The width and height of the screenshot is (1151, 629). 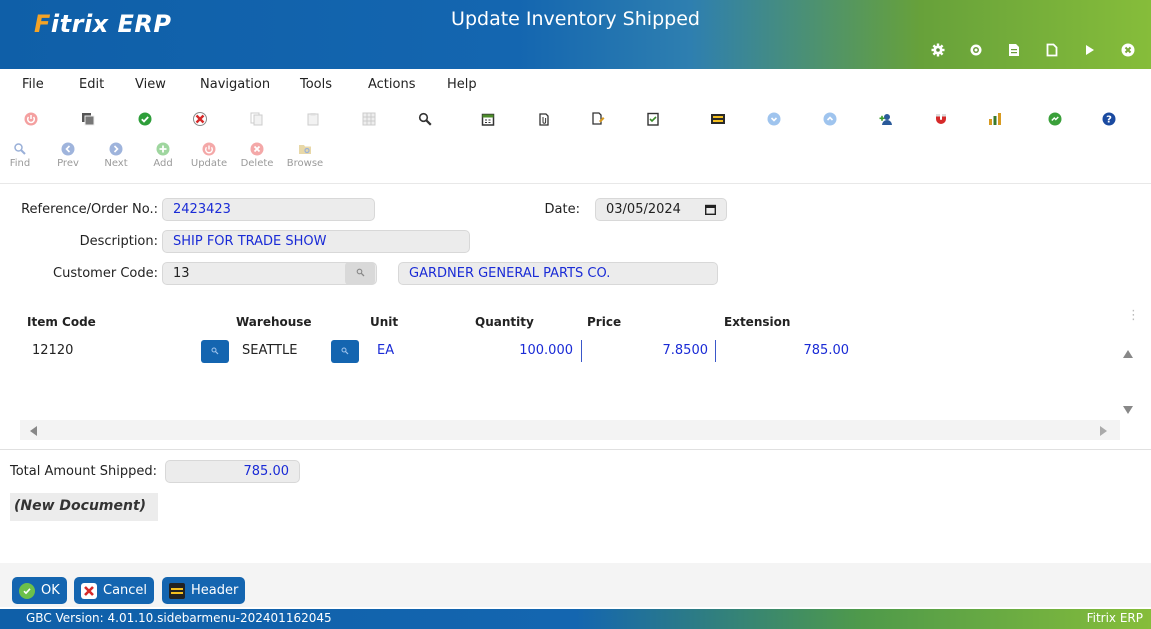 What do you see at coordinates (235, 84) in the screenshot?
I see `menu-navigation: Navigation` at bounding box center [235, 84].